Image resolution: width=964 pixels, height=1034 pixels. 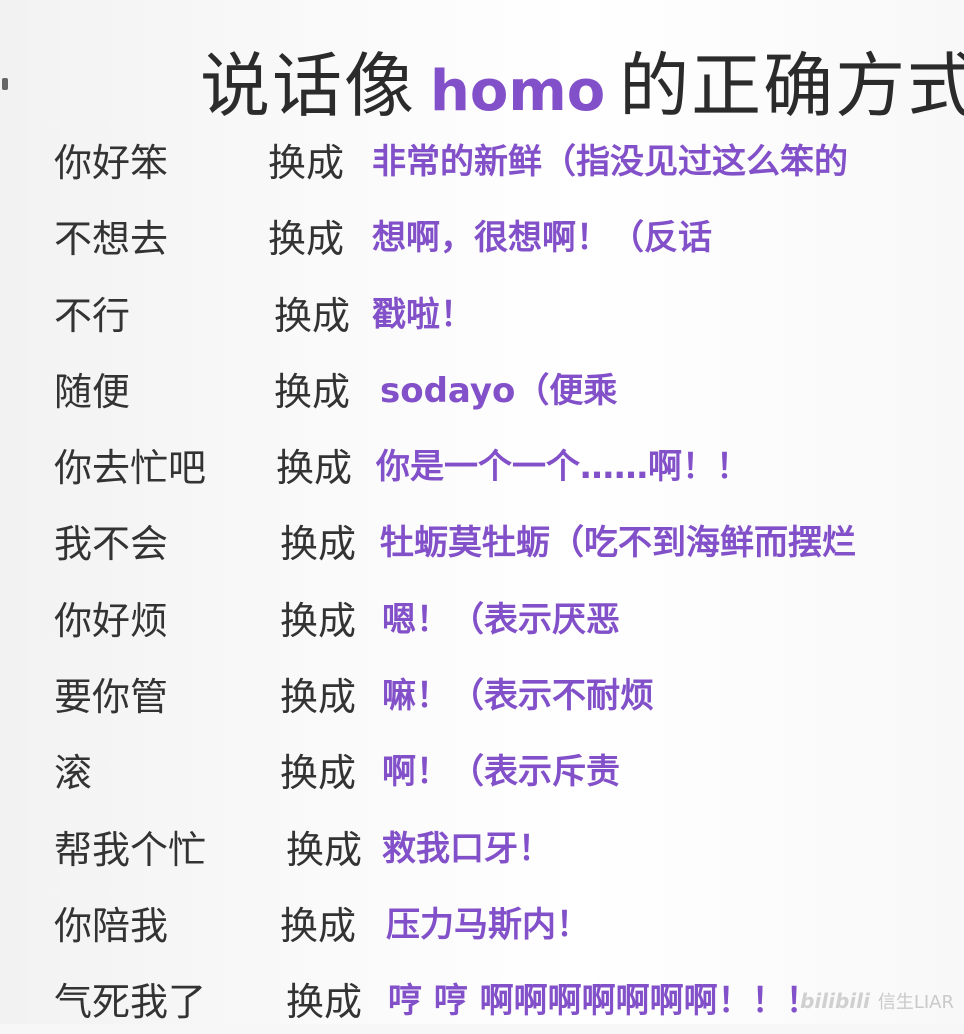 What do you see at coordinates (130, 1002) in the screenshot?
I see `original-phrase: 气死我了` at bounding box center [130, 1002].